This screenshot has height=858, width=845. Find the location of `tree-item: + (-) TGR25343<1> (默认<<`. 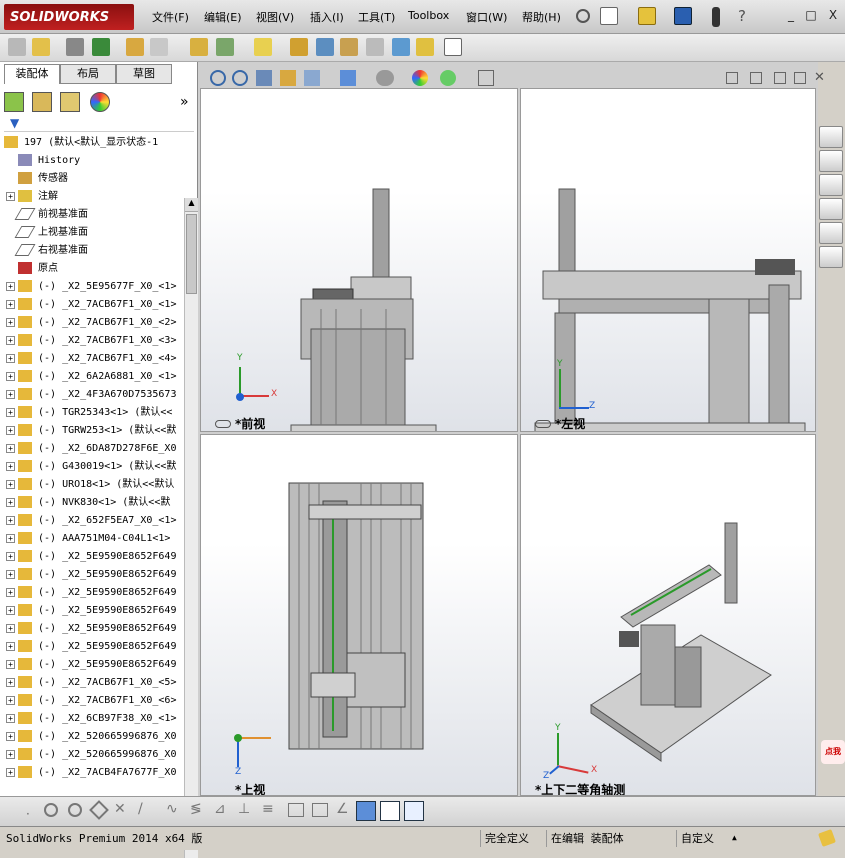

tree-item: + (-) TGR25343<1> (默认<< is located at coordinates (92, 413).